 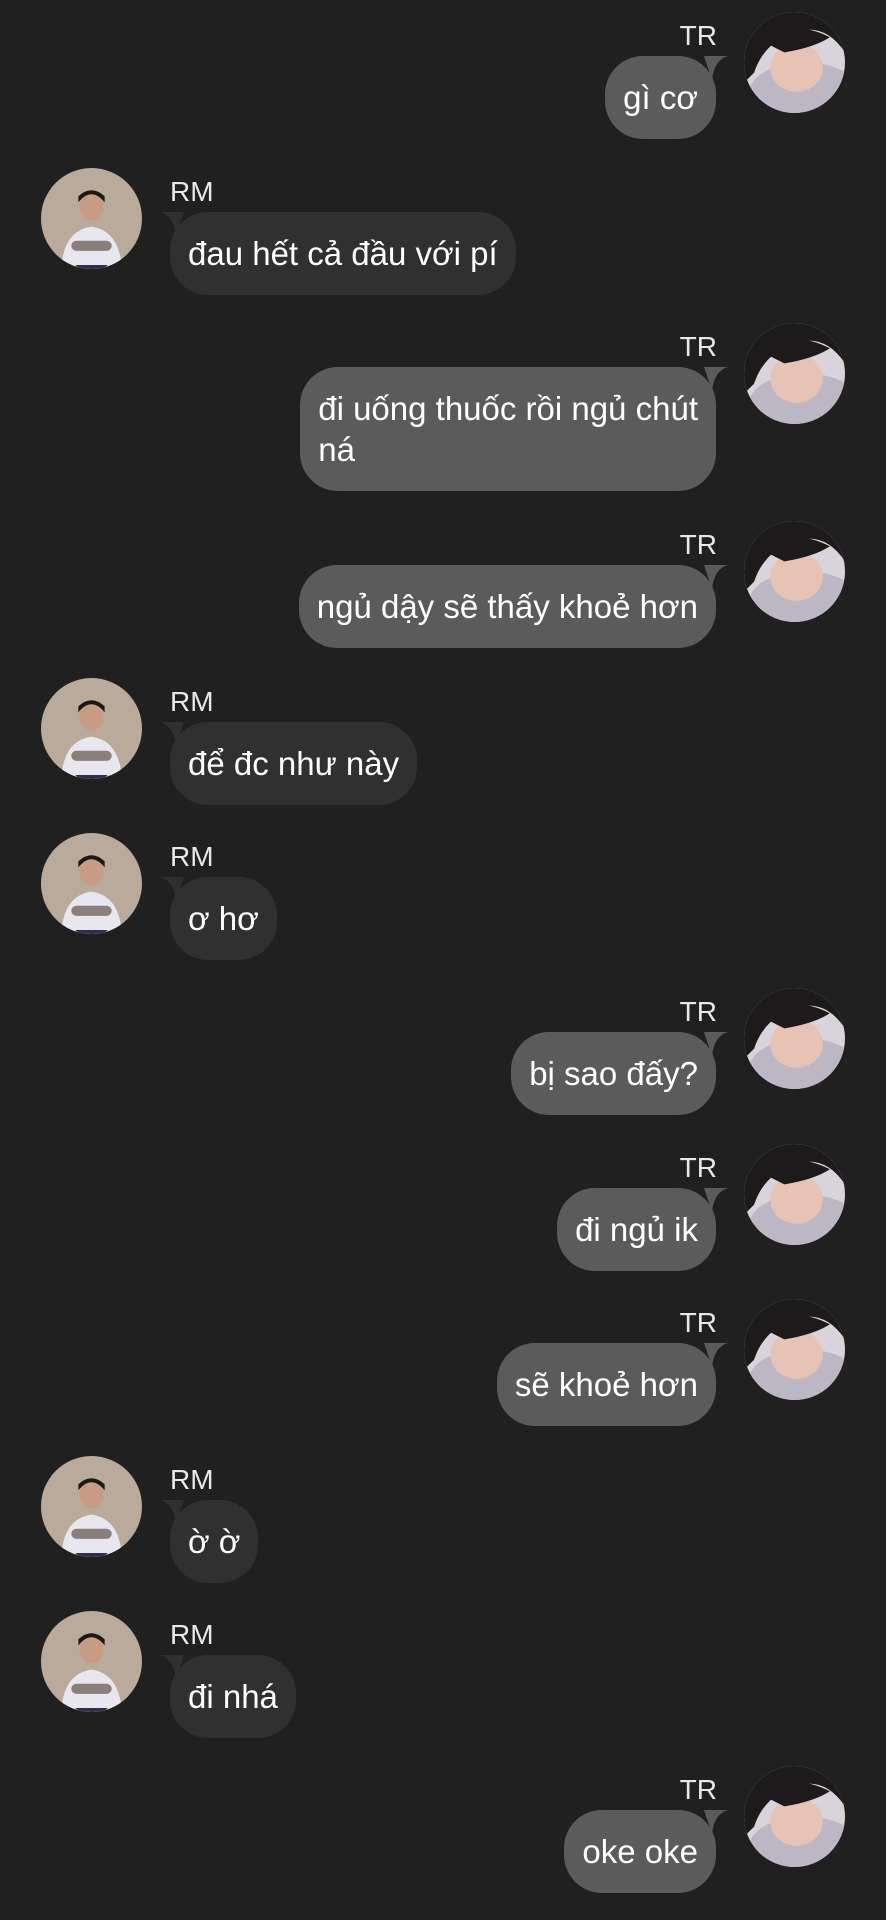 I want to click on message-bubble: đau hết cả đầu với pí, so click(x=343, y=253).